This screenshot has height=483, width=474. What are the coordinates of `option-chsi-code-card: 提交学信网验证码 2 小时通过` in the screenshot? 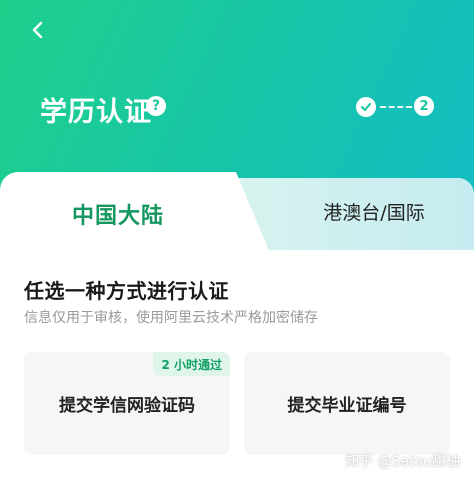 It's located at (127, 403).